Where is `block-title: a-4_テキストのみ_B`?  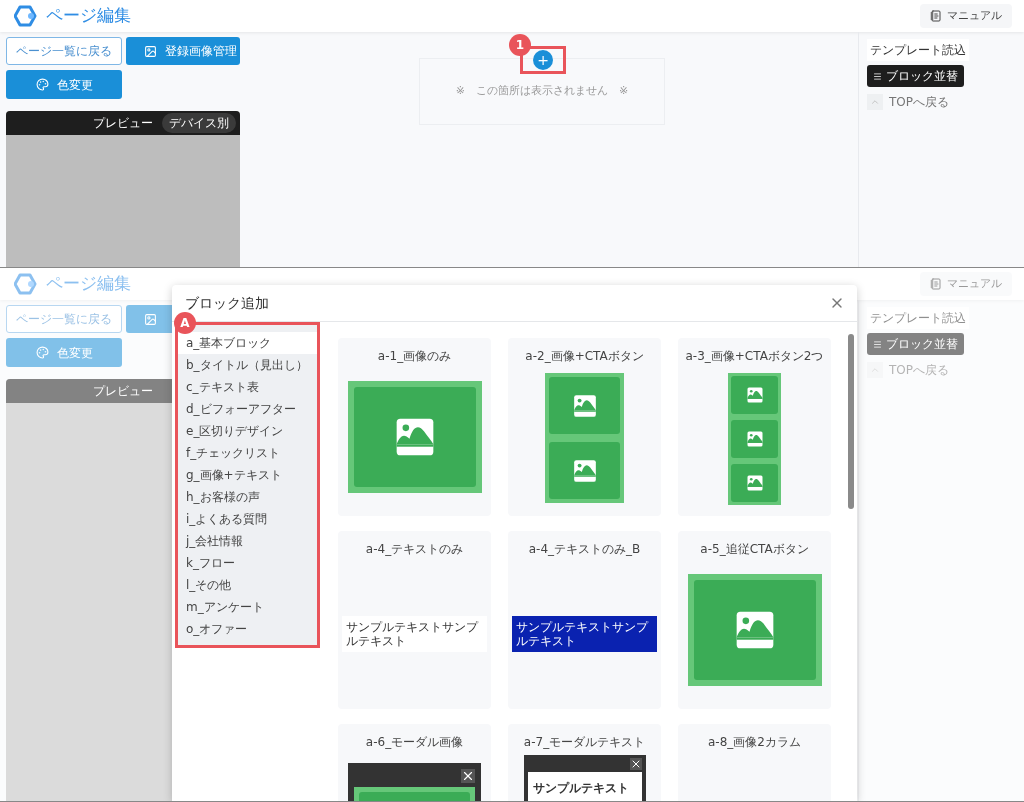 block-title: a-4_テキストのみ_B is located at coordinates (584, 549).